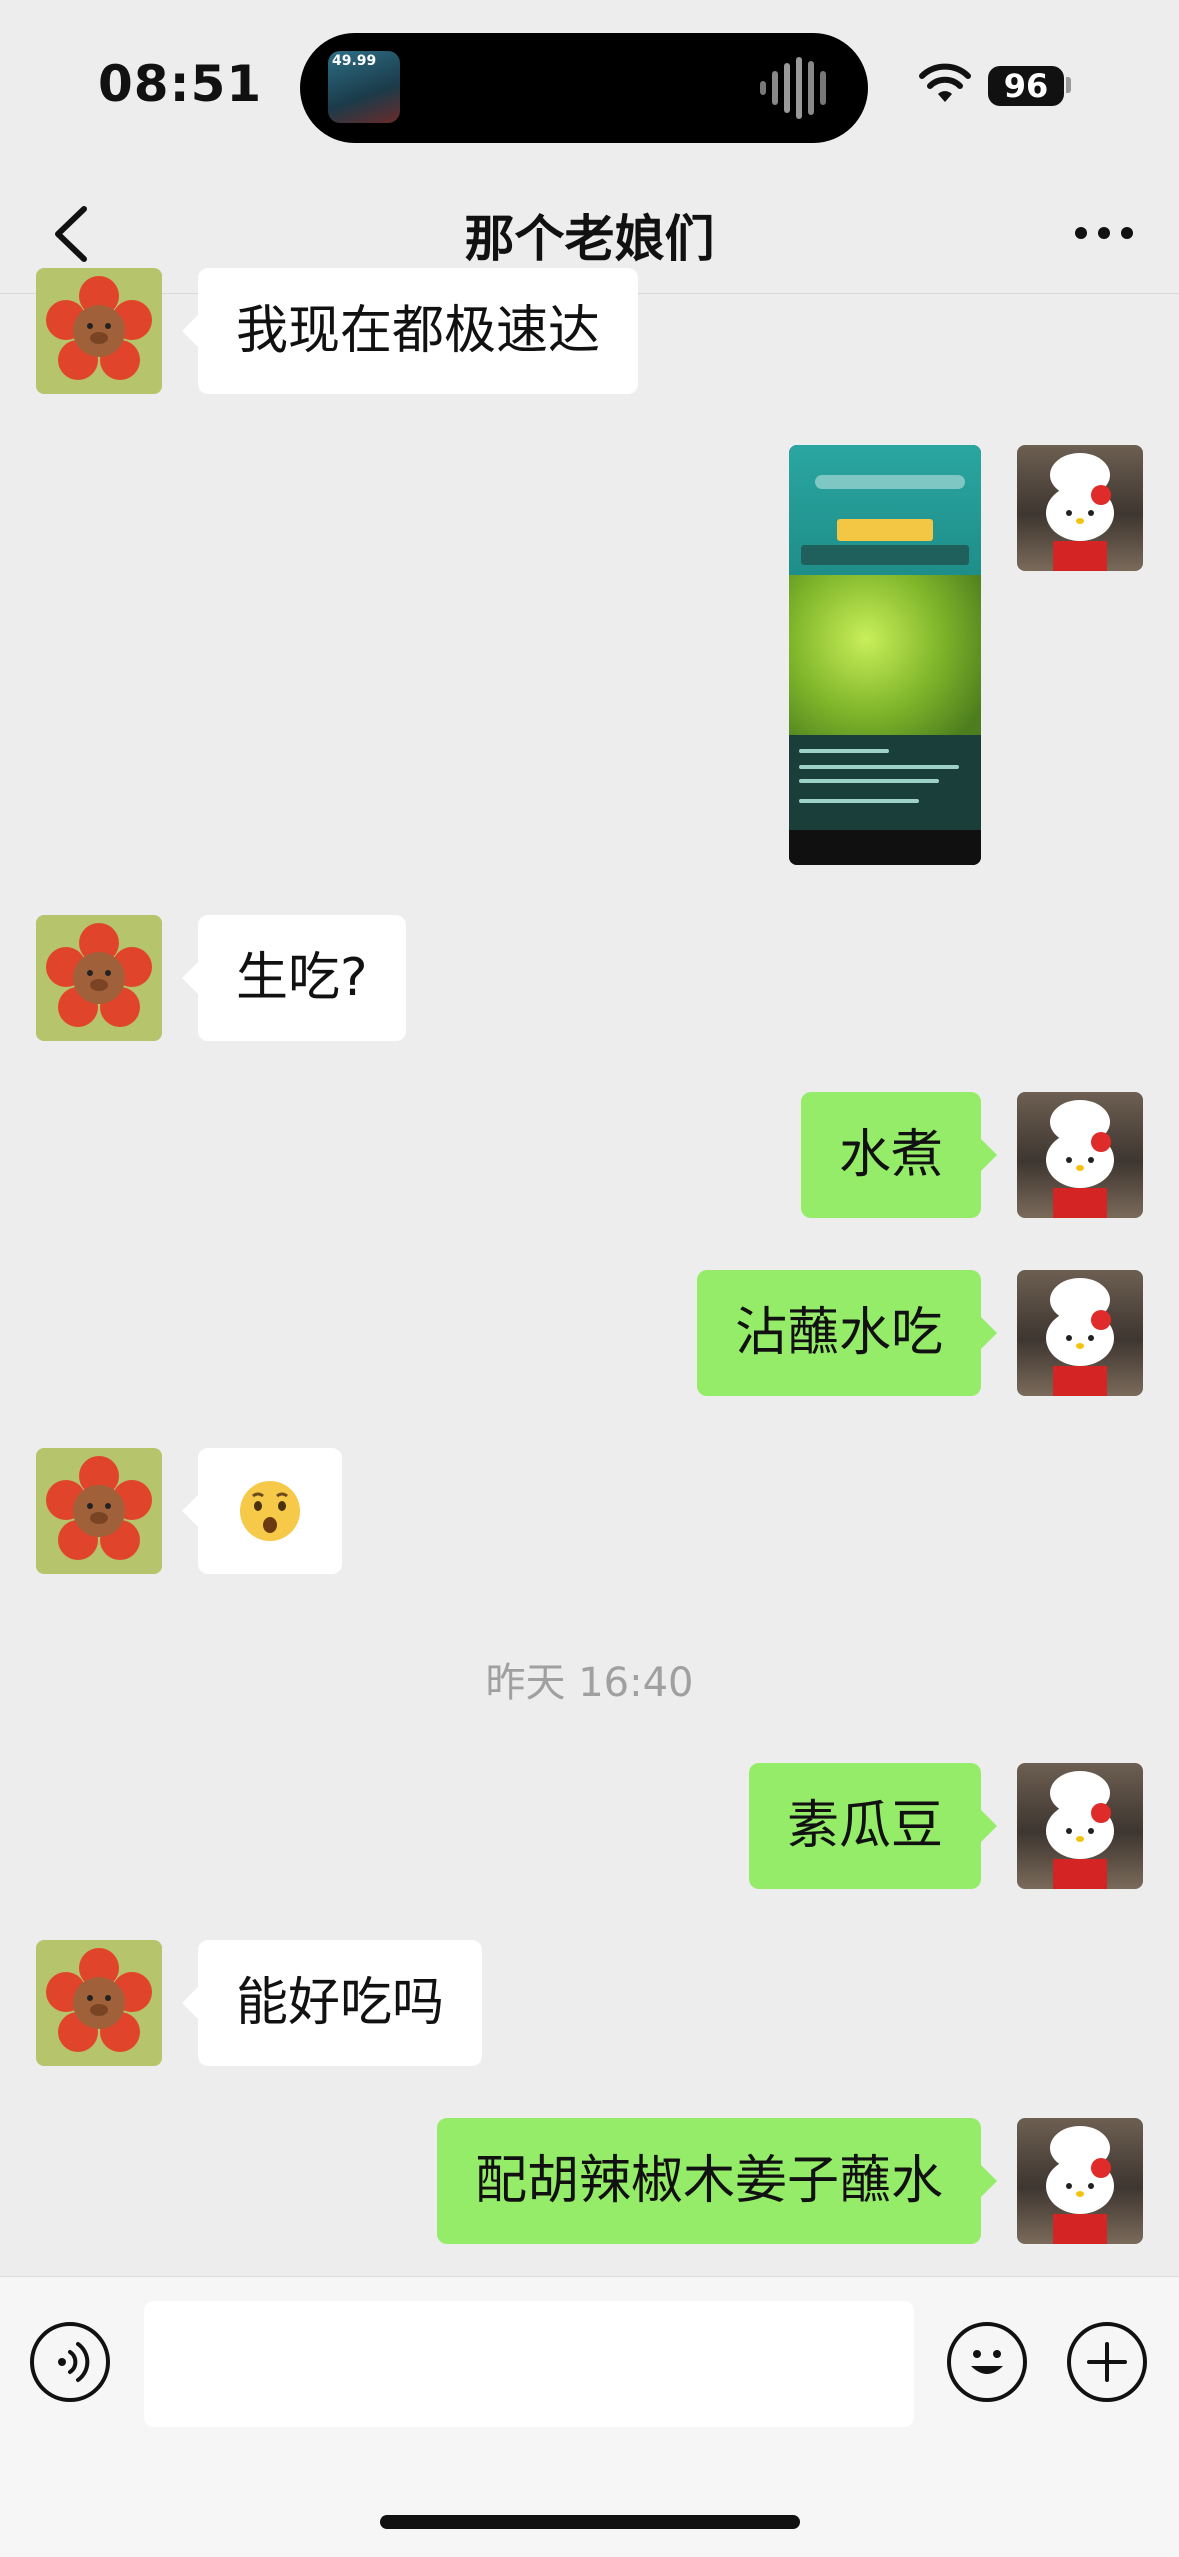 Image resolution: width=1179 pixels, height=2557 pixels. Describe the element at coordinates (1104, 233) in the screenshot. I see `ellipsis-icon` at that location.